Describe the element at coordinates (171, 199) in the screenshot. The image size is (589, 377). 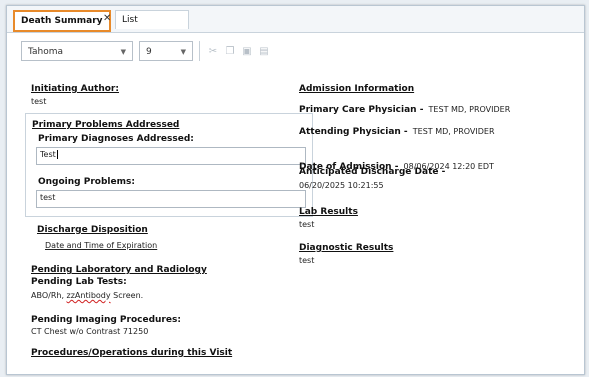
I see `ongoing-problems-field: test` at that location.